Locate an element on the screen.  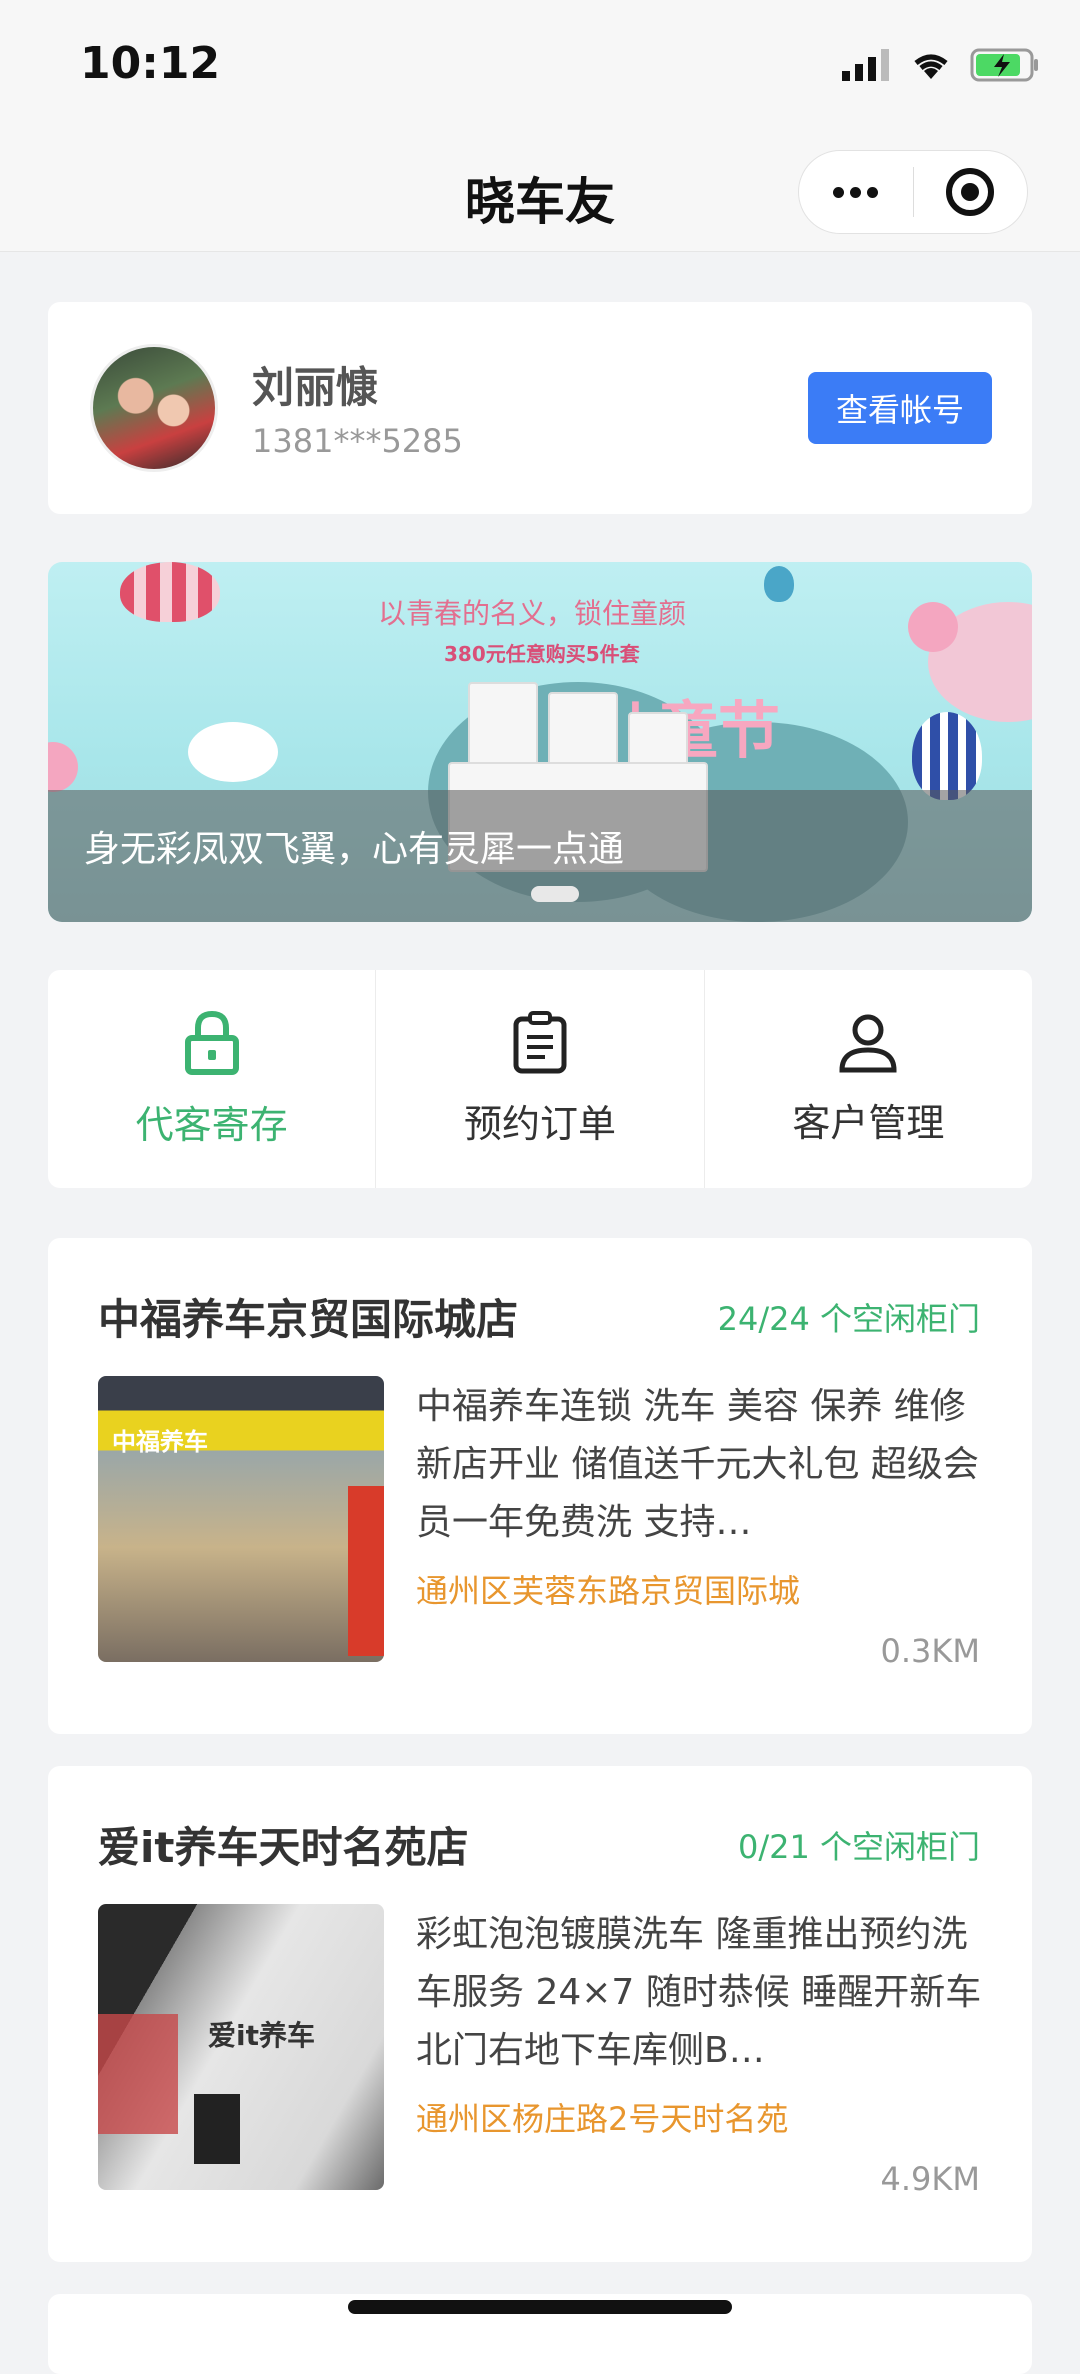
banner-caption-bar: 身无彩凤双飞翼，心有灵犀一点通 is located at coordinates (540, 856).